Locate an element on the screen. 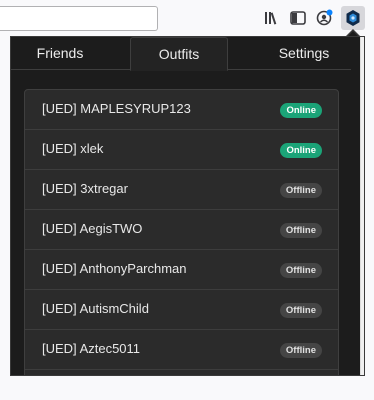  list-item: [UED] AutismChild Offline is located at coordinates (181, 310).